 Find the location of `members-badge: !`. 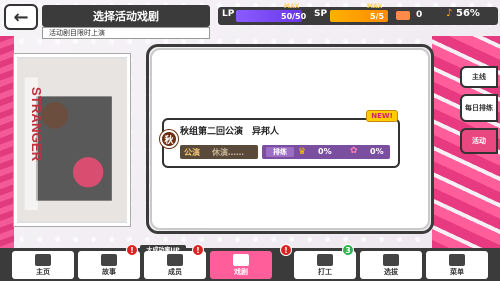

members-badge: ! is located at coordinates (198, 250).